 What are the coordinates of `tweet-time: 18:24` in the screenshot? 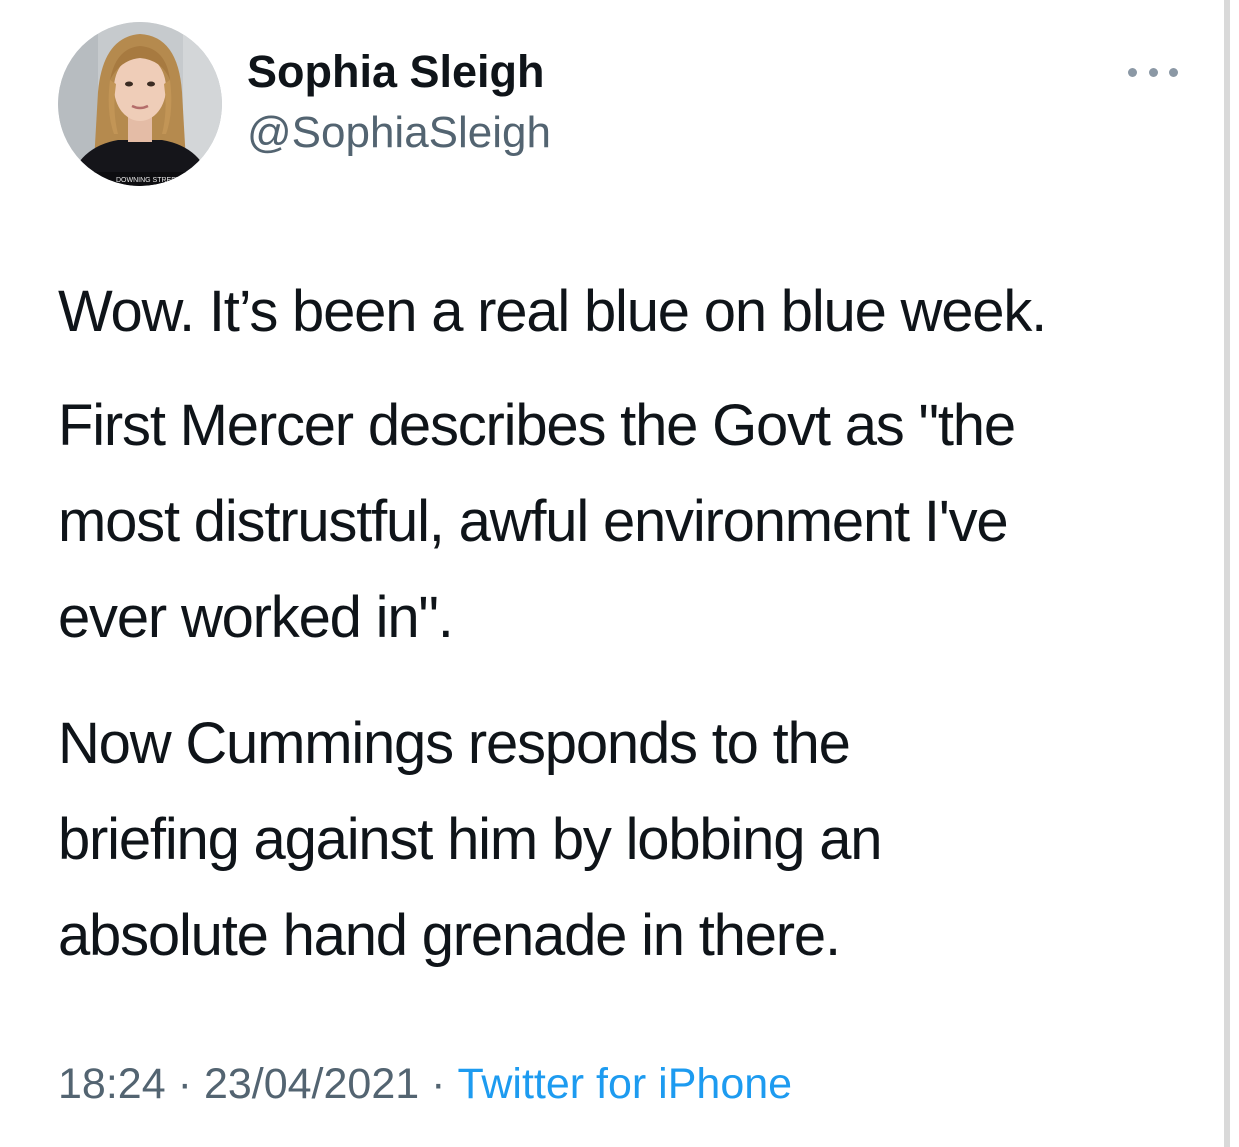 It's located at (112, 1084).